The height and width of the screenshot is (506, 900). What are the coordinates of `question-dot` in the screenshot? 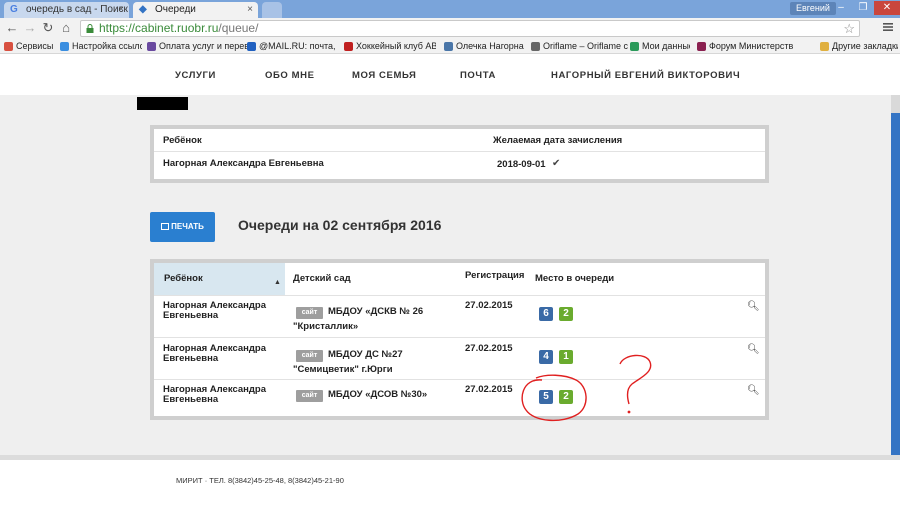 It's located at (629, 412).